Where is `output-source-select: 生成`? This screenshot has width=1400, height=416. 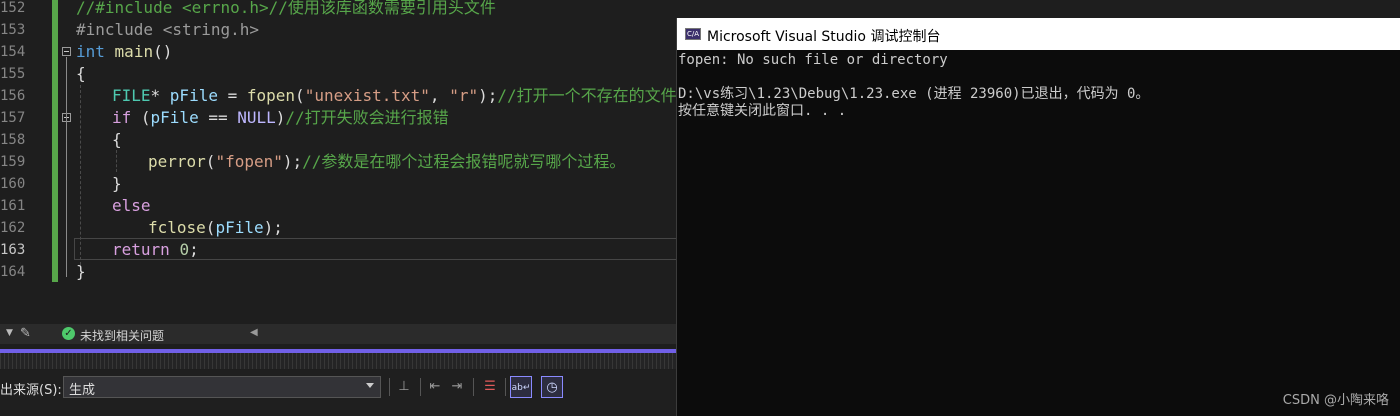 output-source-select: 生成 is located at coordinates (222, 387).